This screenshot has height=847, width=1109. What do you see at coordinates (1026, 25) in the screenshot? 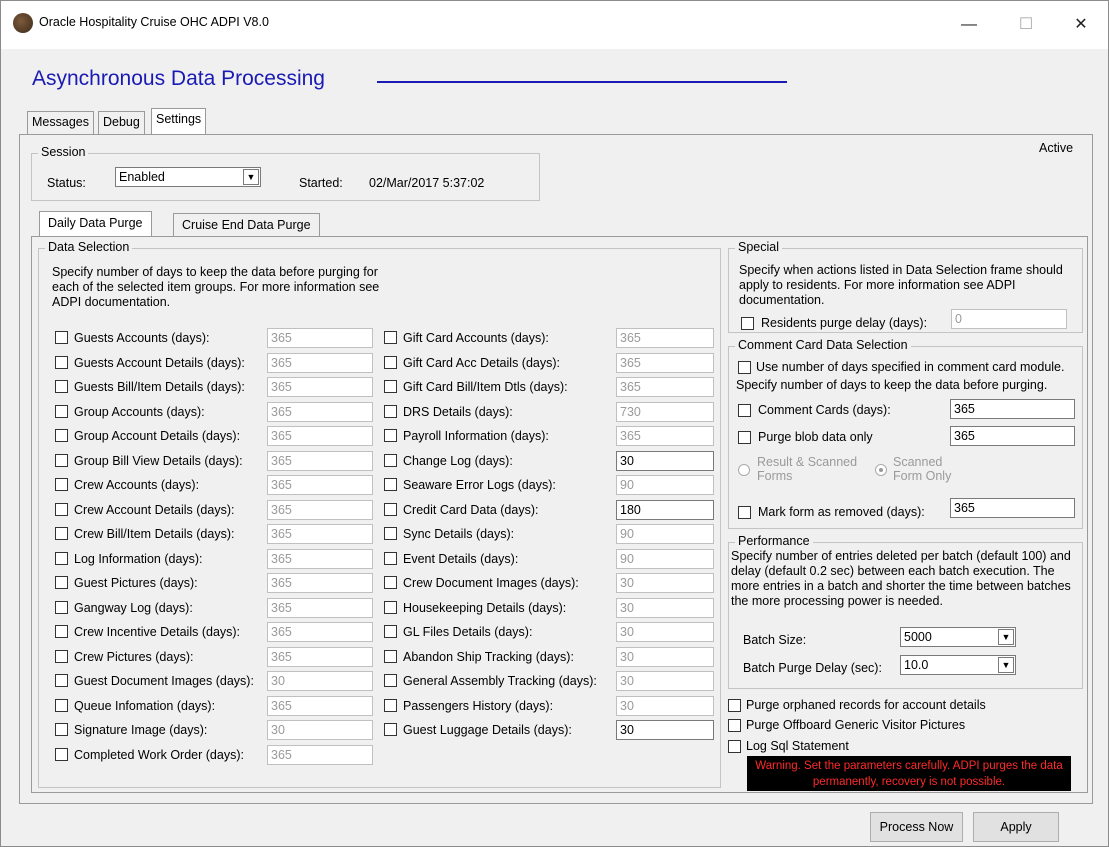
I see `maximize-button: ☐` at bounding box center [1026, 25].